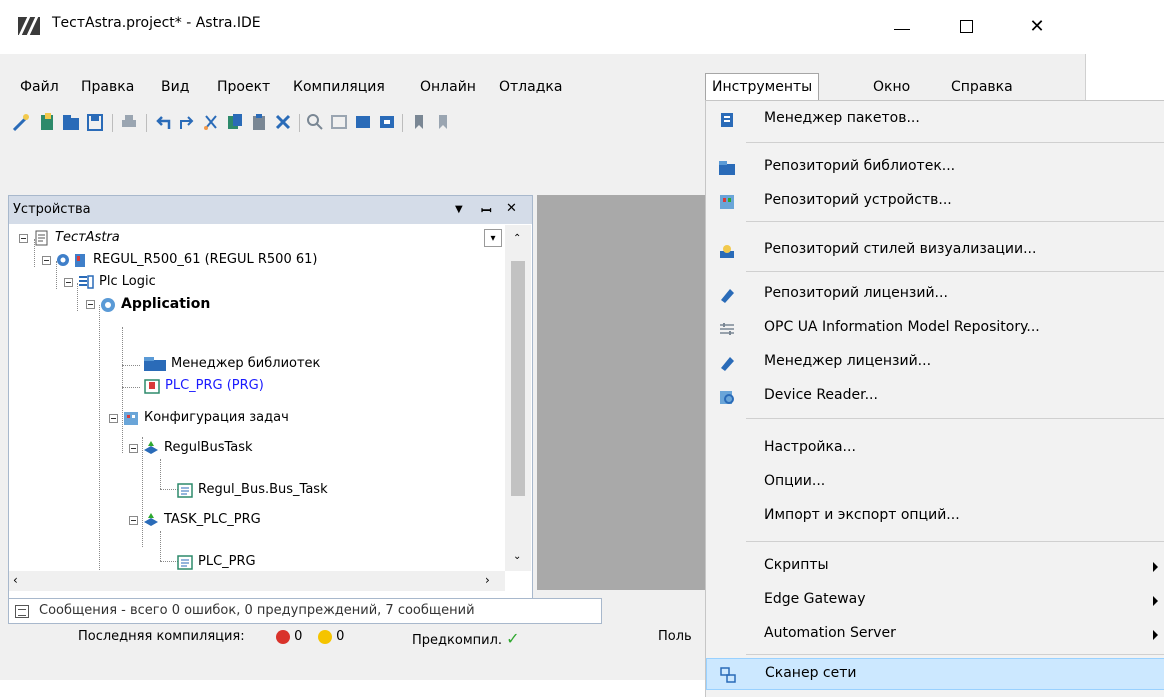  Describe the element at coordinates (982, 87) in the screenshot. I see `menu-help: Справка` at that location.